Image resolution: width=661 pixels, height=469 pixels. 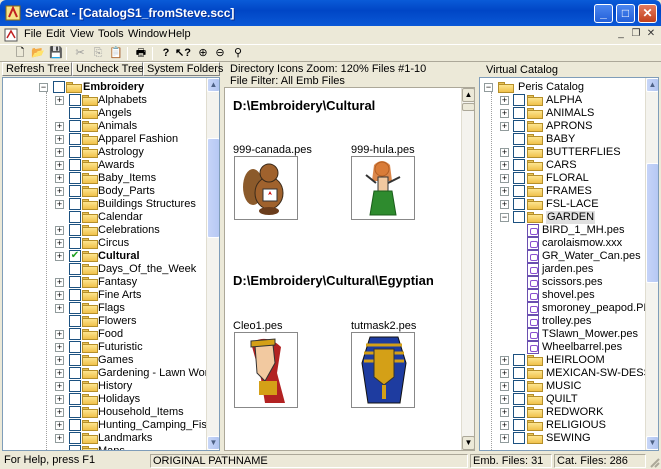 What do you see at coordinates (569, 256) in the screenshot?
I see `catalog-file: GR_Water_Can.pes` at bounding box center [569, 256].